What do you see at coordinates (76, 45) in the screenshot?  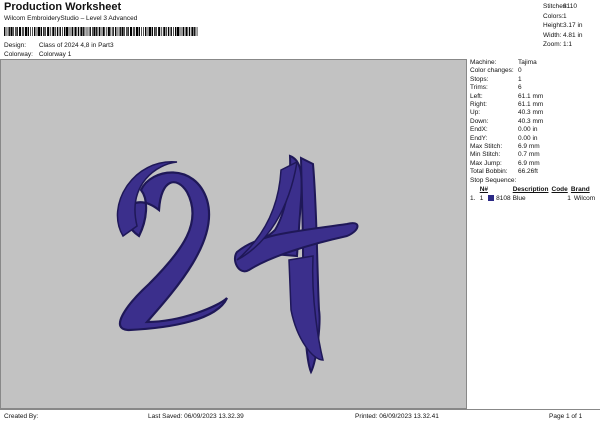 I see `design-value: Class of 2024 4,8 in Part3` at bounding box center [76, 45].